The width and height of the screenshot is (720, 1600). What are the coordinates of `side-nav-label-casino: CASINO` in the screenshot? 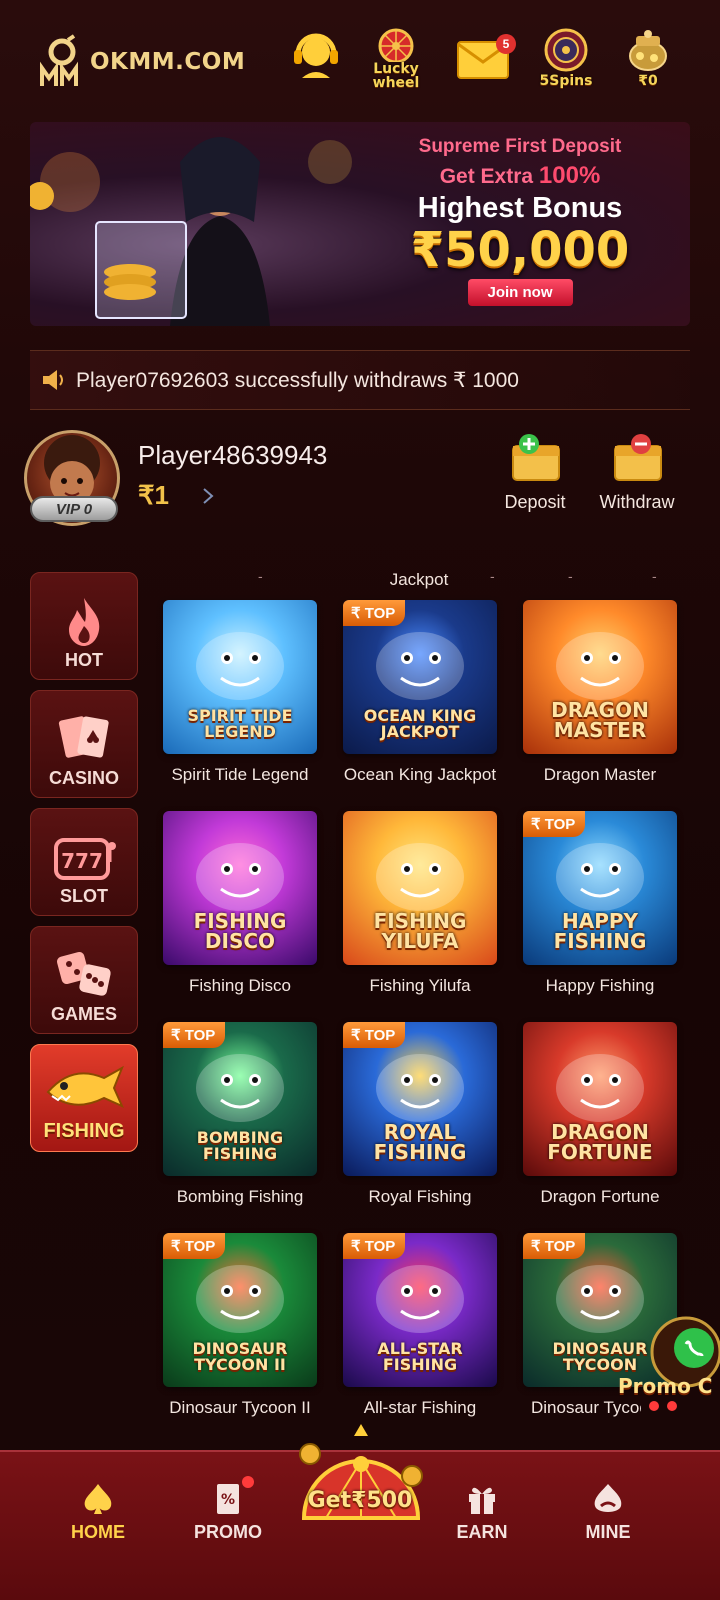 It's located at (83, 778).